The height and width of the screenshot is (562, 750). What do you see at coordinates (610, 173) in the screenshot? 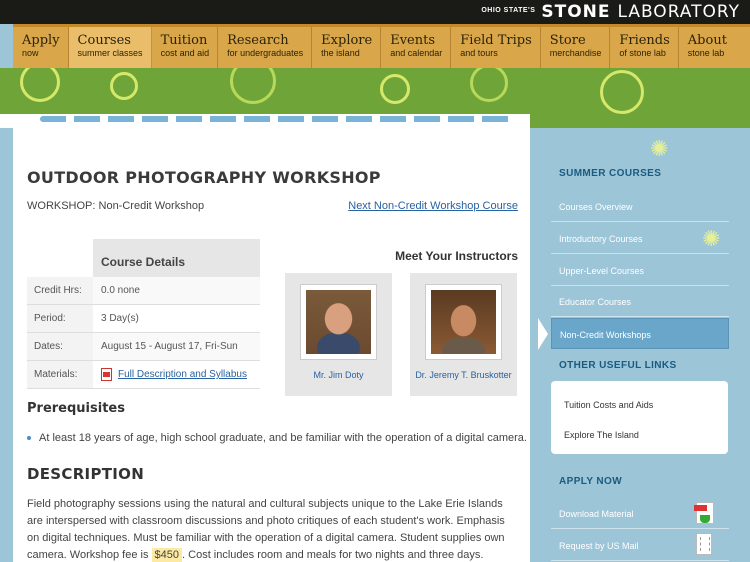
I see `summer-courses-title: SUMMER COURSES` at bounding box center [610, 173].